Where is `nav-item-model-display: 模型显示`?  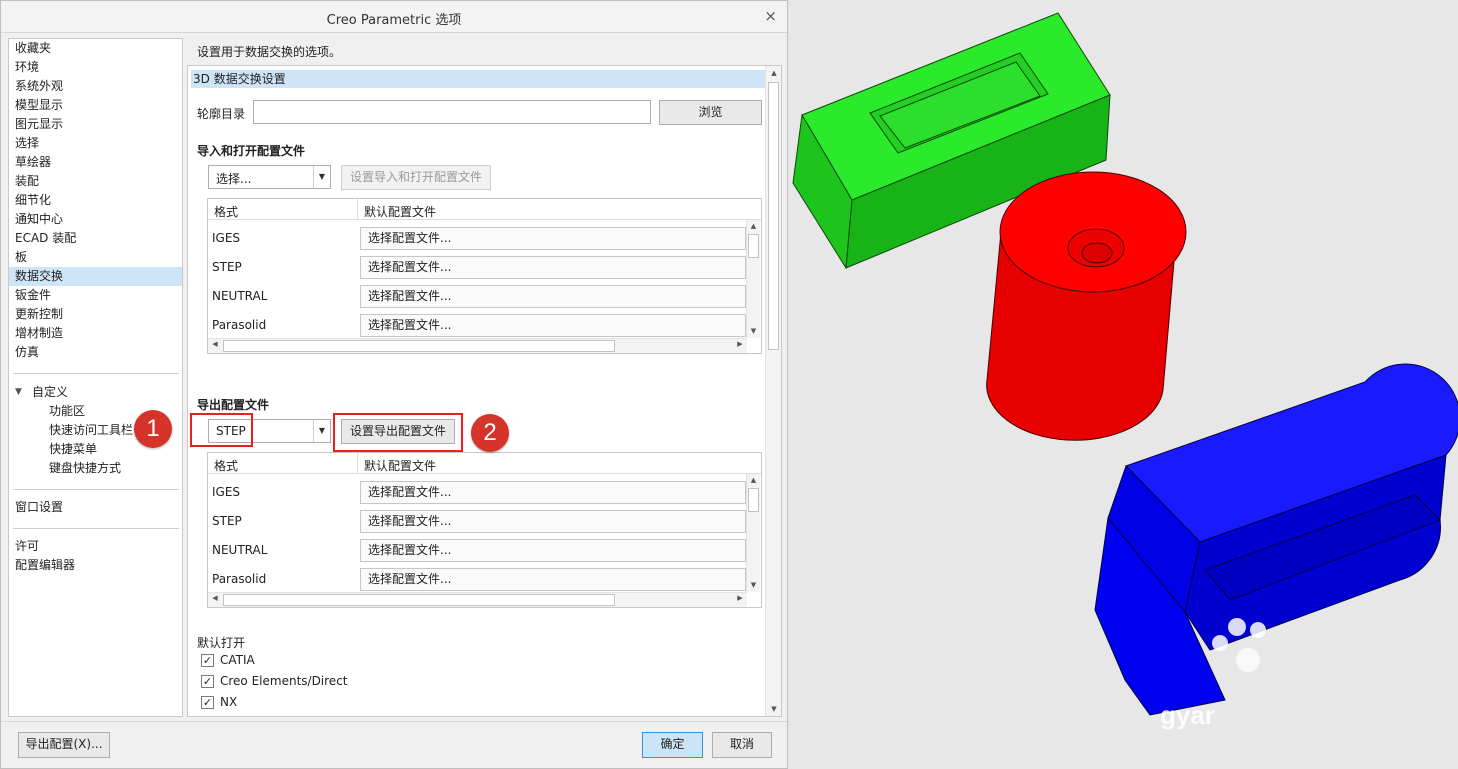
nav-item-model-display: 模型显示 is located at coordinates (95, 105).